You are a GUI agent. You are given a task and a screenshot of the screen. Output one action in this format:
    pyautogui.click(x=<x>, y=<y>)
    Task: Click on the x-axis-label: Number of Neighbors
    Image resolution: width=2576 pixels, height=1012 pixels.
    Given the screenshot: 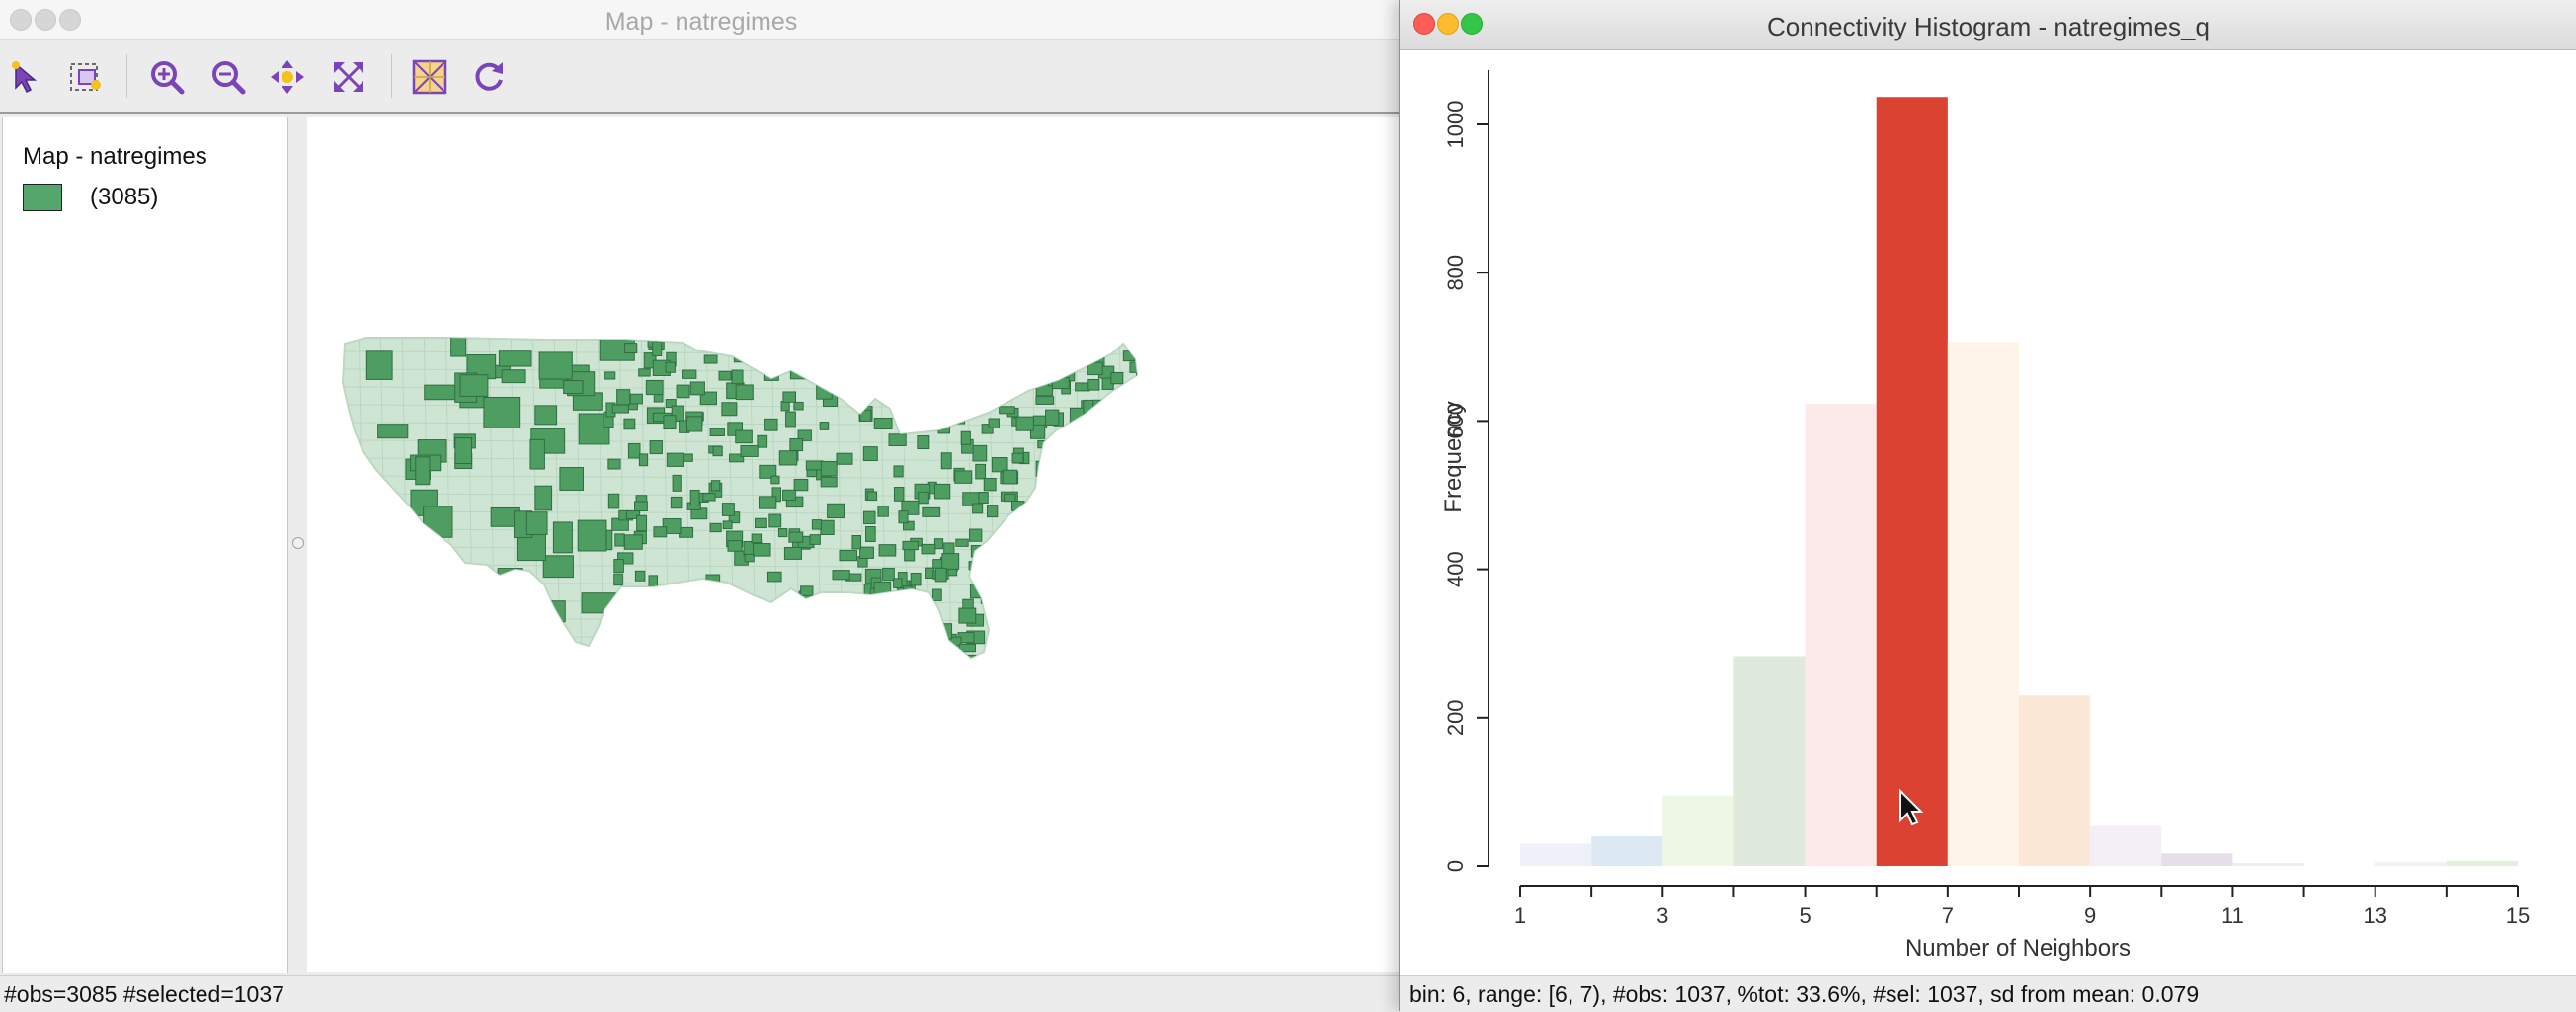 What is the action you would take?
    pyautogui.click(x=2018, y=949)
    